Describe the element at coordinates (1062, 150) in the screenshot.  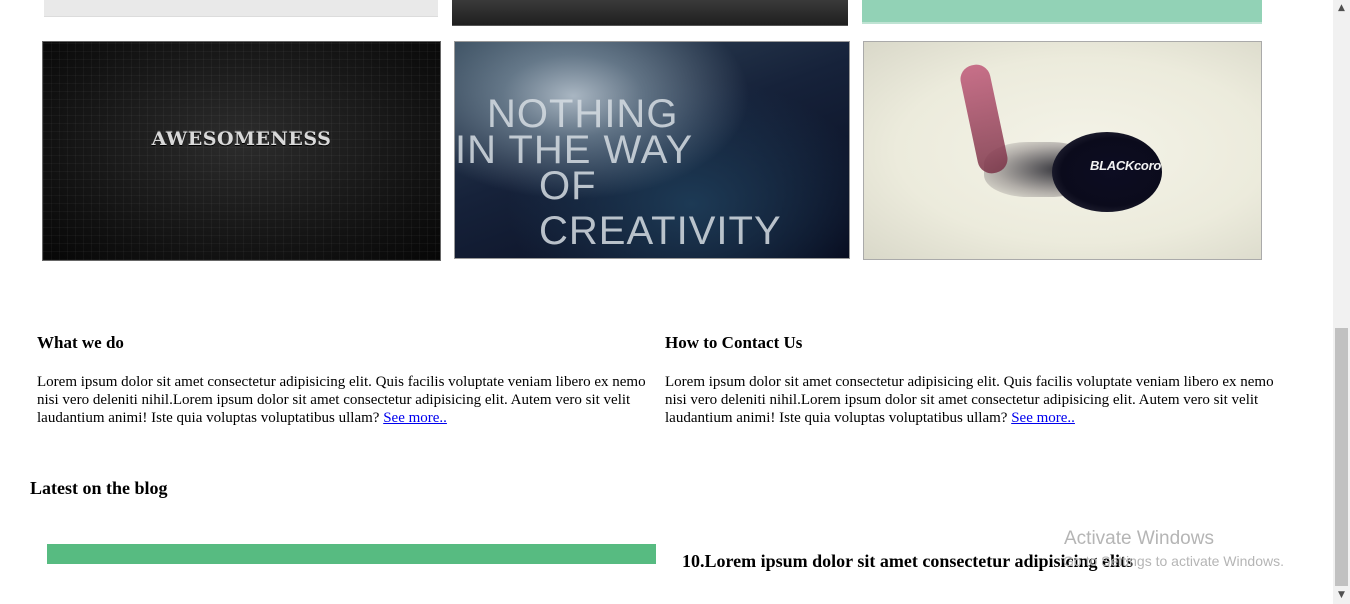
I see `gallery-thumb-blackcoro: BLACKcoro` at that location.